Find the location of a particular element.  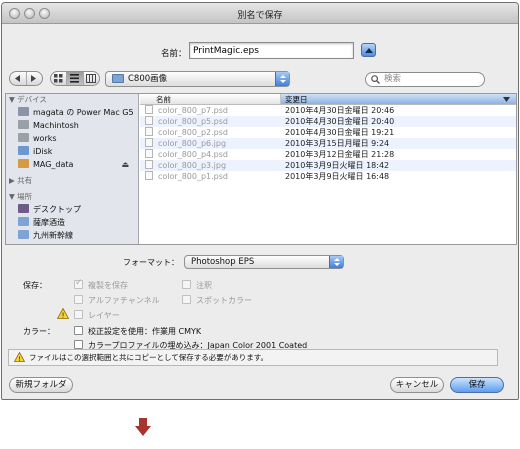

proof-setup-label: 校正設定を使用：作業用 CMYK is located at coordinates (145, 331).